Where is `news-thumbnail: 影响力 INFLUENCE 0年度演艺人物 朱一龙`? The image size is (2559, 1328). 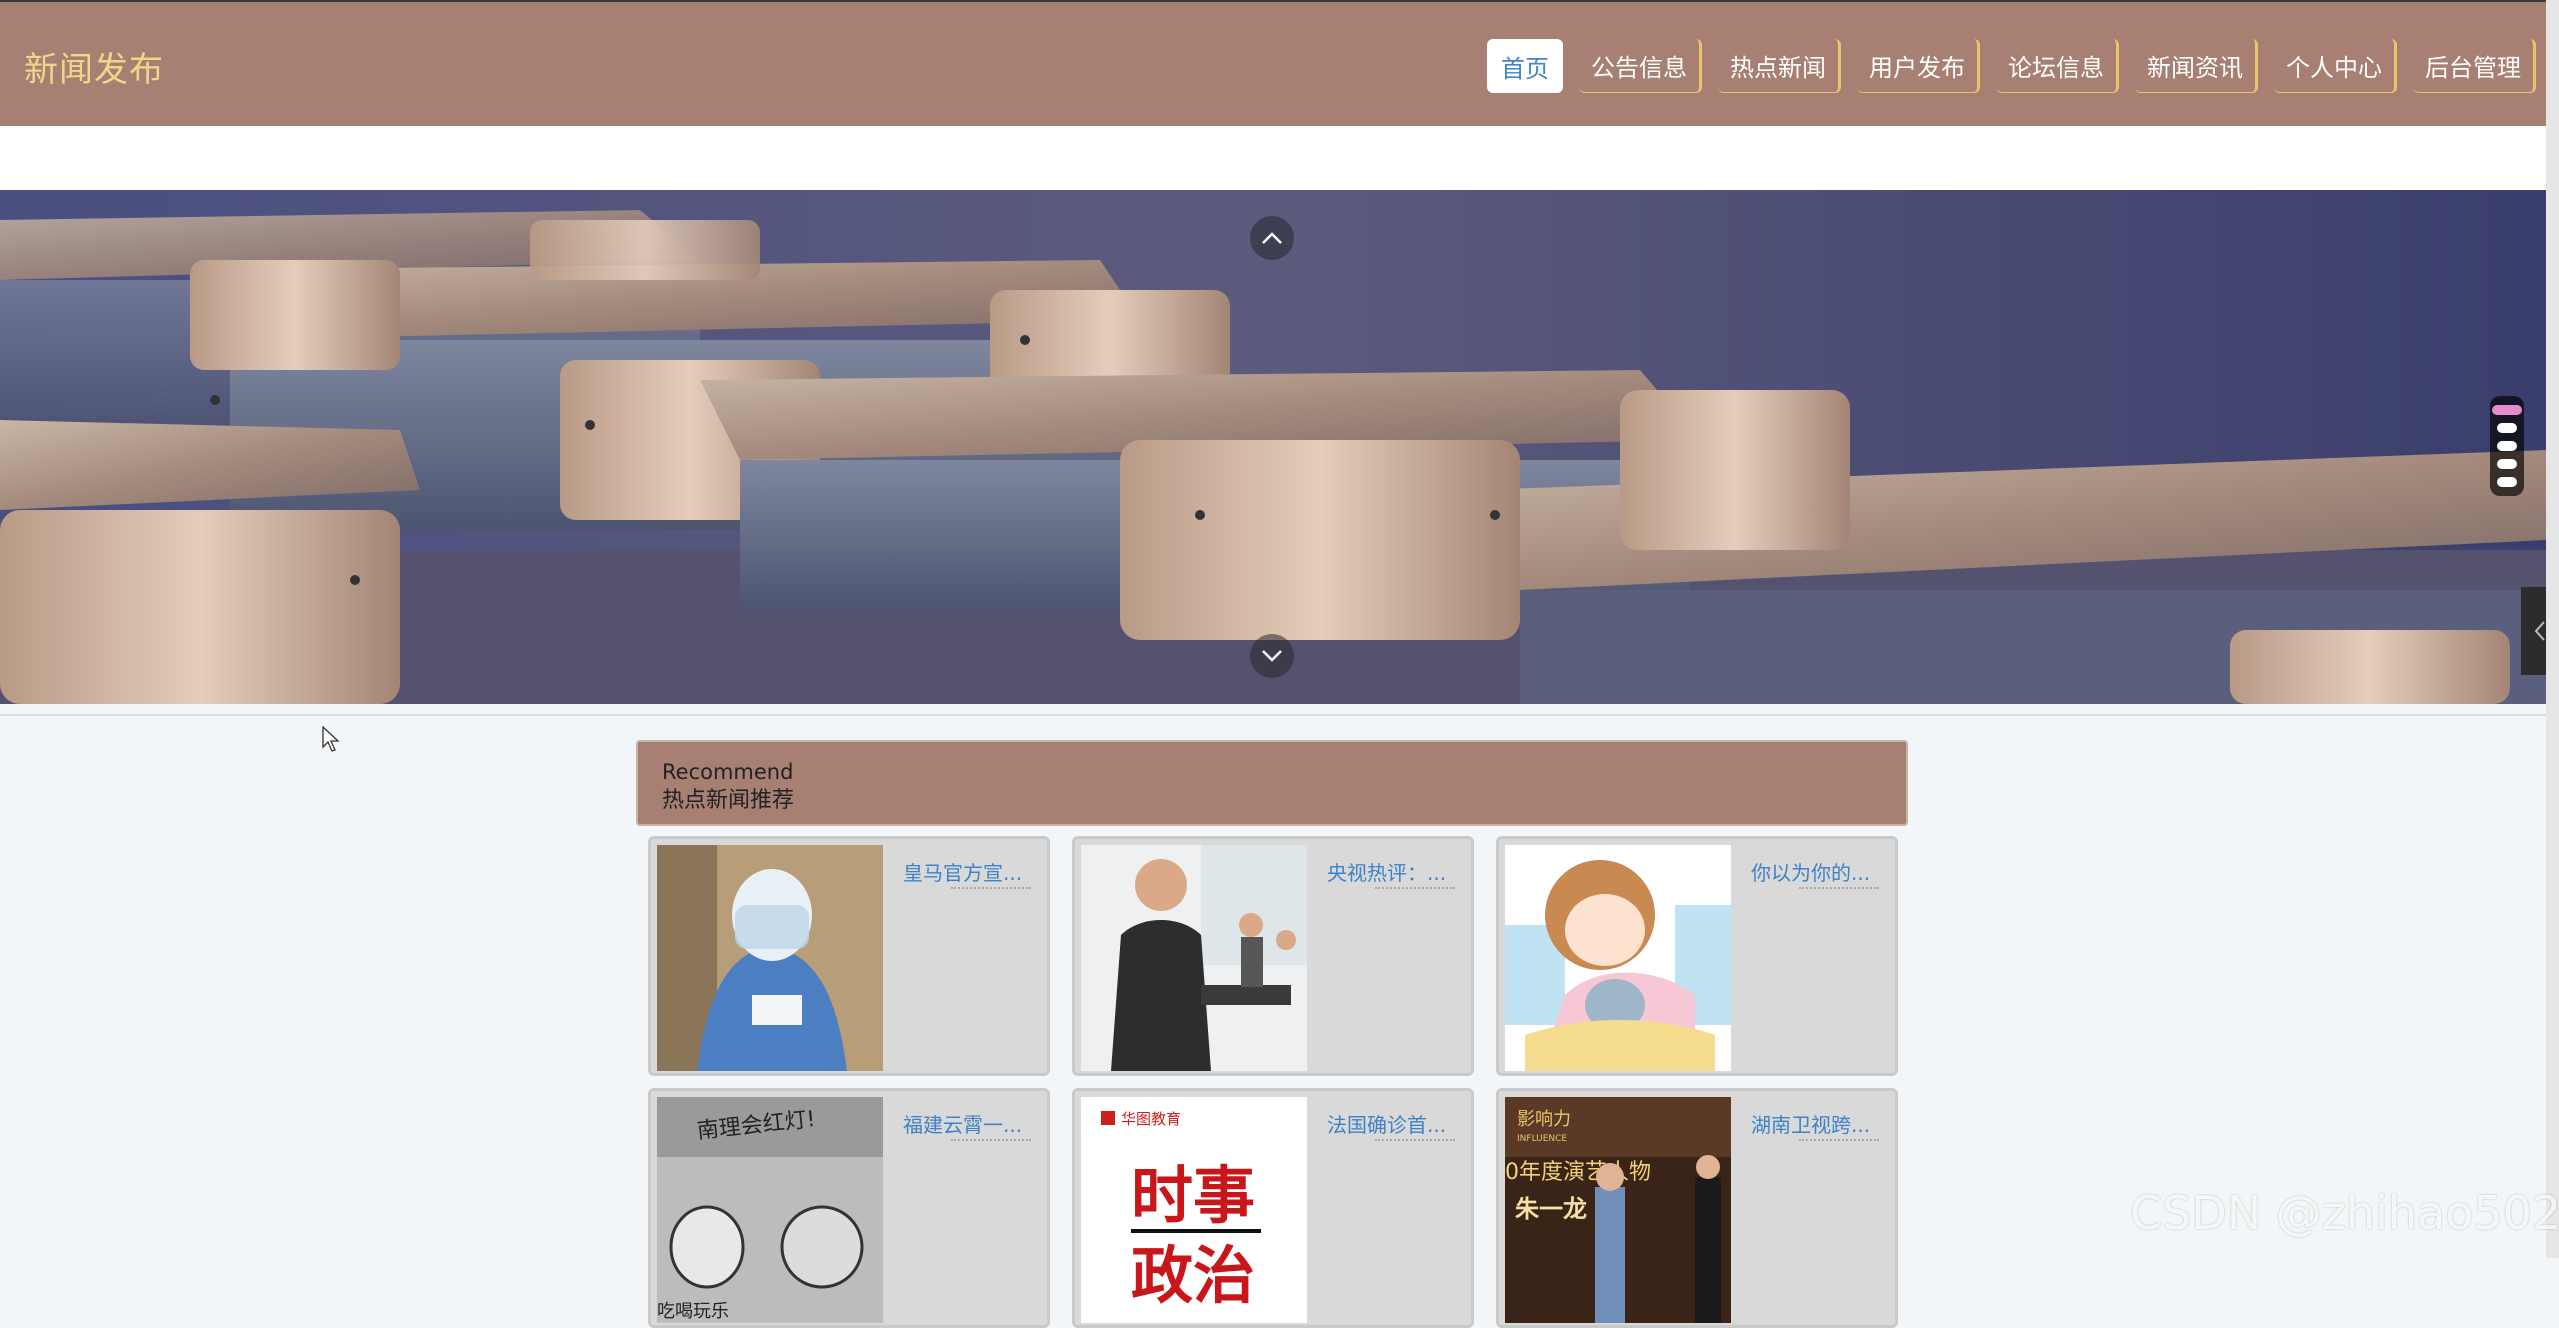
news-thumbnail: 影响力 INFLUENCE 0年度演艺人物 朱一龙 is located at coordinates (1618, 1210).